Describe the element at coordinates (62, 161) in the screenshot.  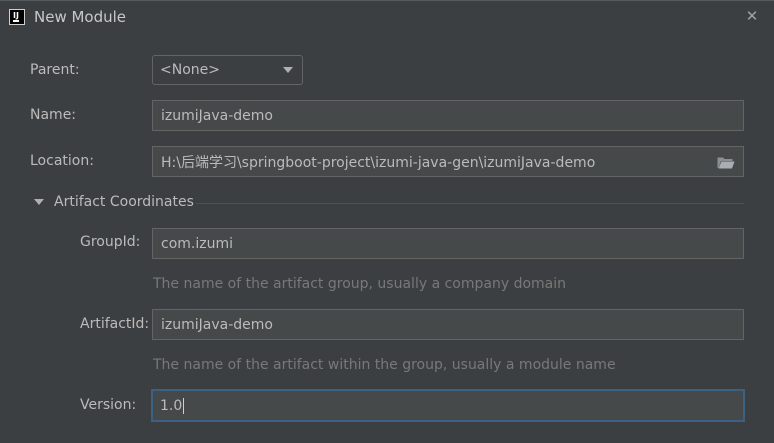
I see `location-label: Location:` at that location.